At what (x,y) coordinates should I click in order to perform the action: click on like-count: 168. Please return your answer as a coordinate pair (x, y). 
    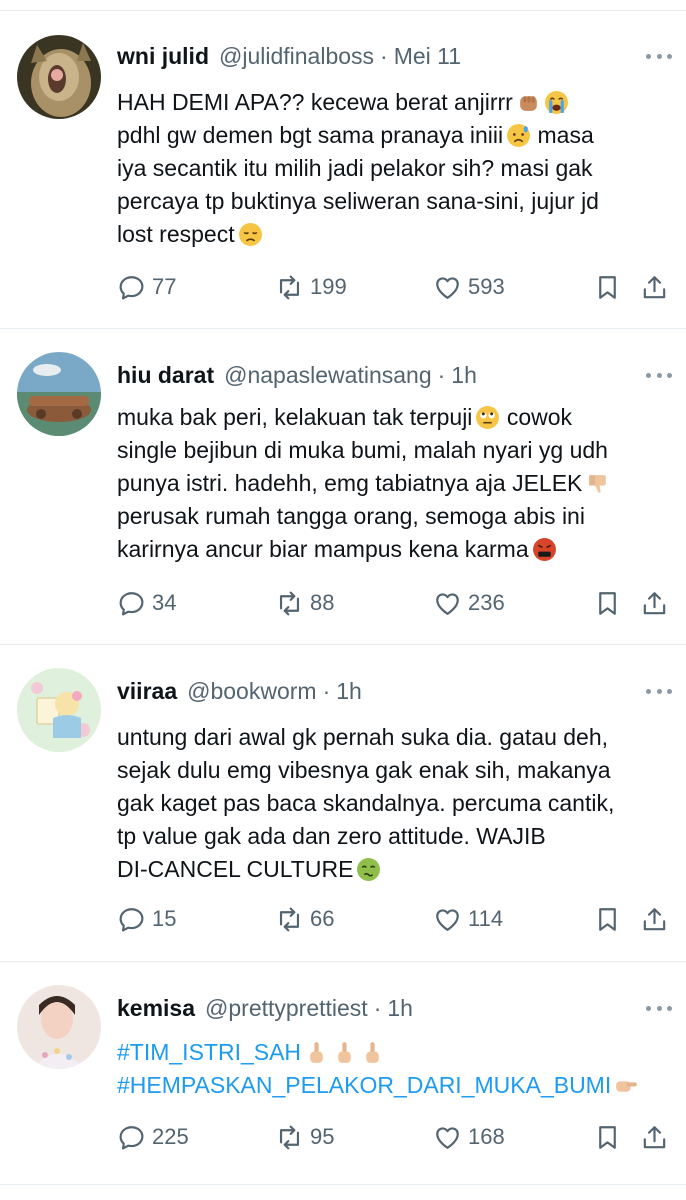
    Looking at the image, I should click on (486, 1136).